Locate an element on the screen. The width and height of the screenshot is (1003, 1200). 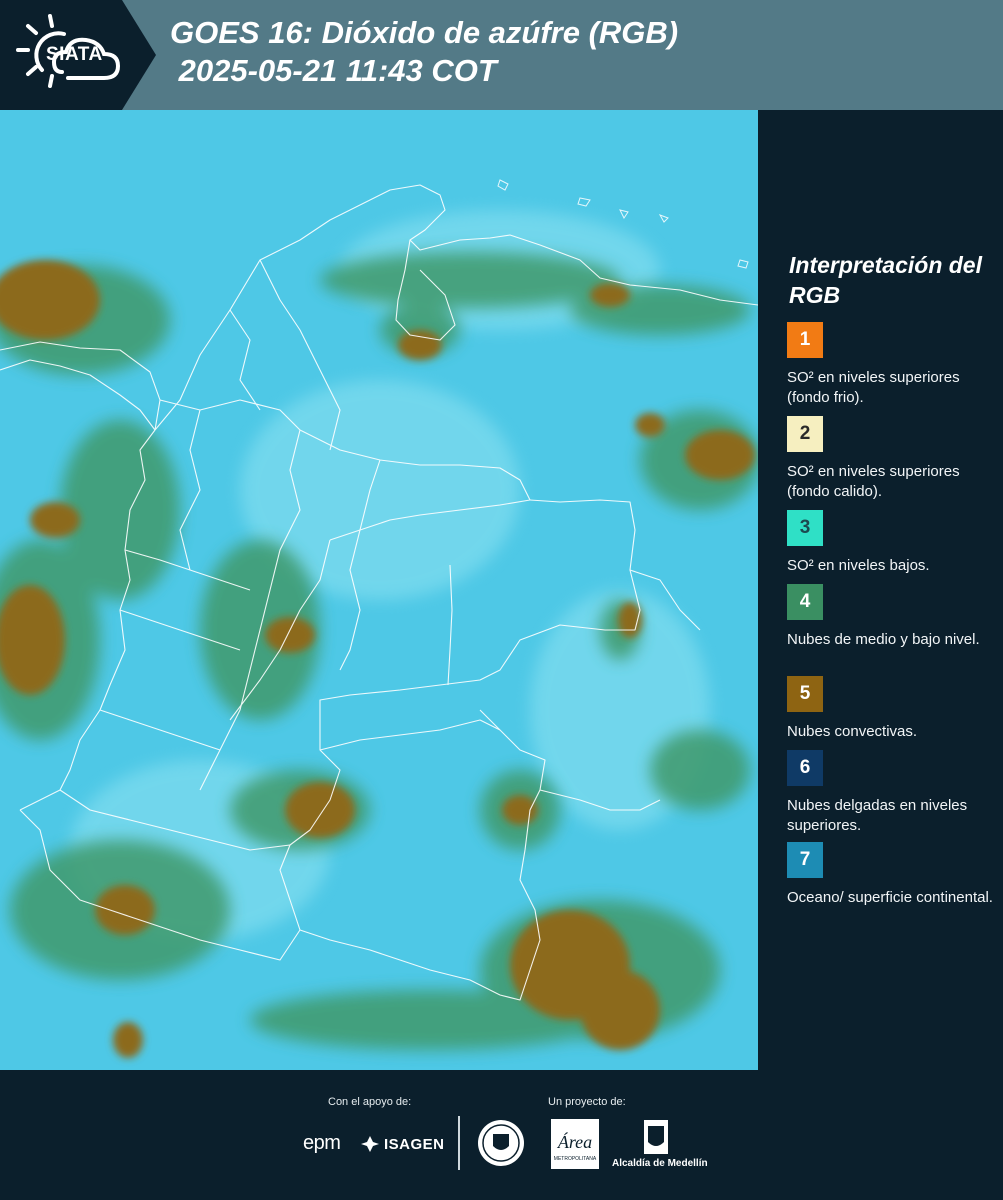
legend-swatch-6: 6 is located at coordinates (805, 768).